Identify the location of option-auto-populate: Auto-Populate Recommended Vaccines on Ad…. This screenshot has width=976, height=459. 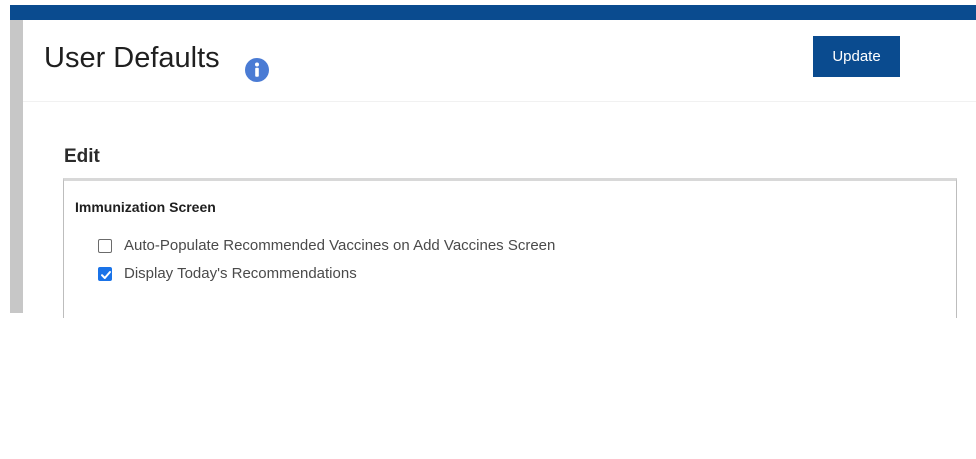
(326, 245).